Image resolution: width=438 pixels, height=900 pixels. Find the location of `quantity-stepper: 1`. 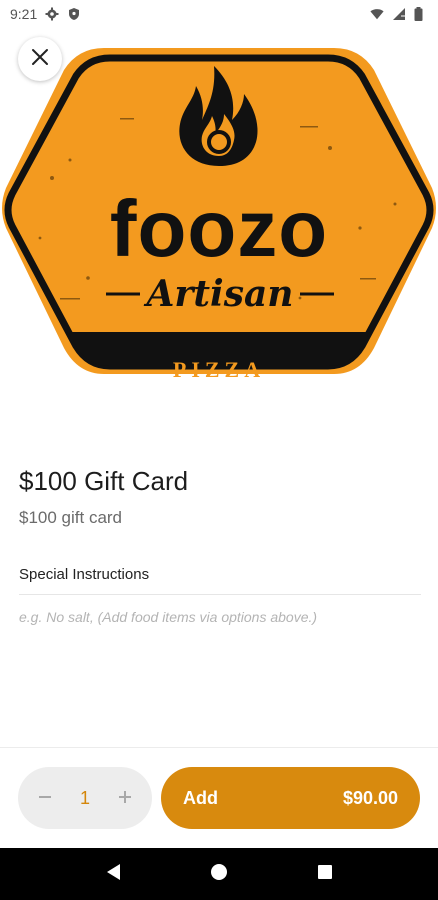

quantity-stepper: 1 is located at coordinates (85, 798).